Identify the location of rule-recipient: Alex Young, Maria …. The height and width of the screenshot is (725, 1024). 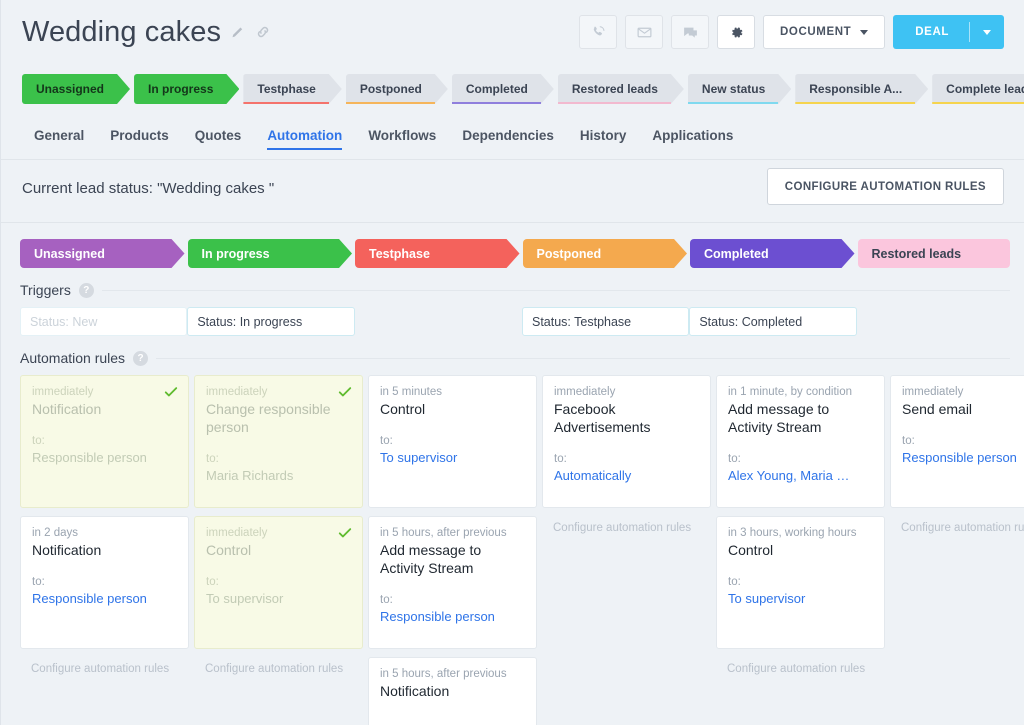
(800, 475).